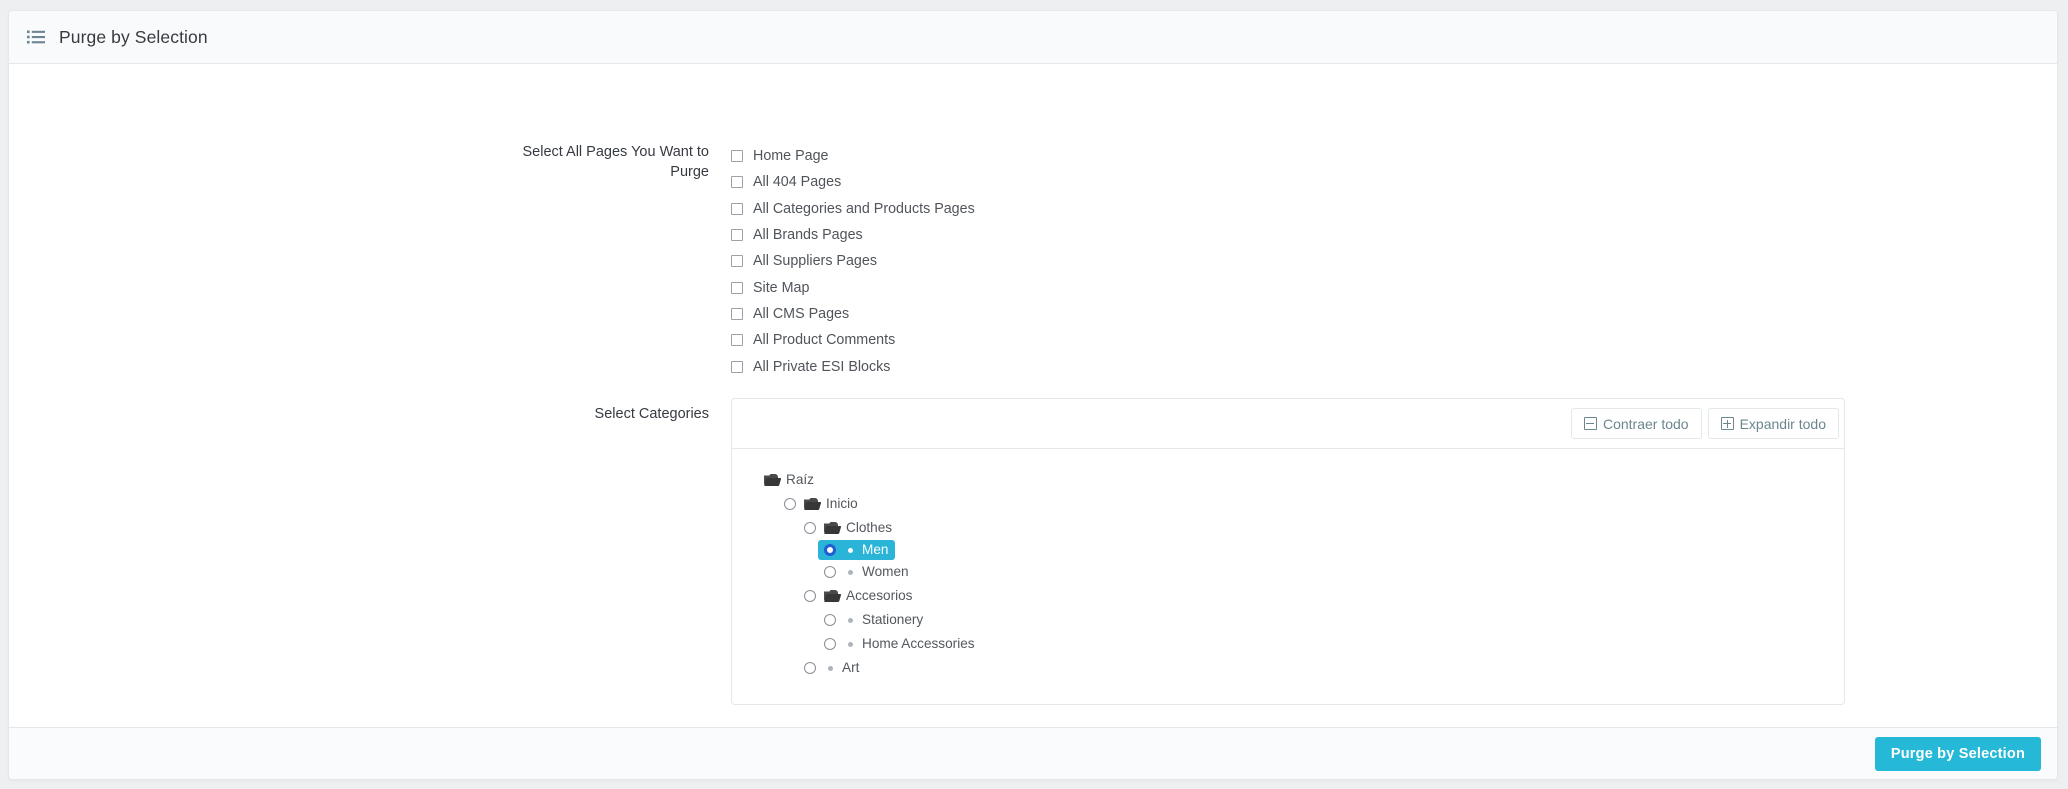  I want to click on tree-node: Inicio, so click(821, 504).